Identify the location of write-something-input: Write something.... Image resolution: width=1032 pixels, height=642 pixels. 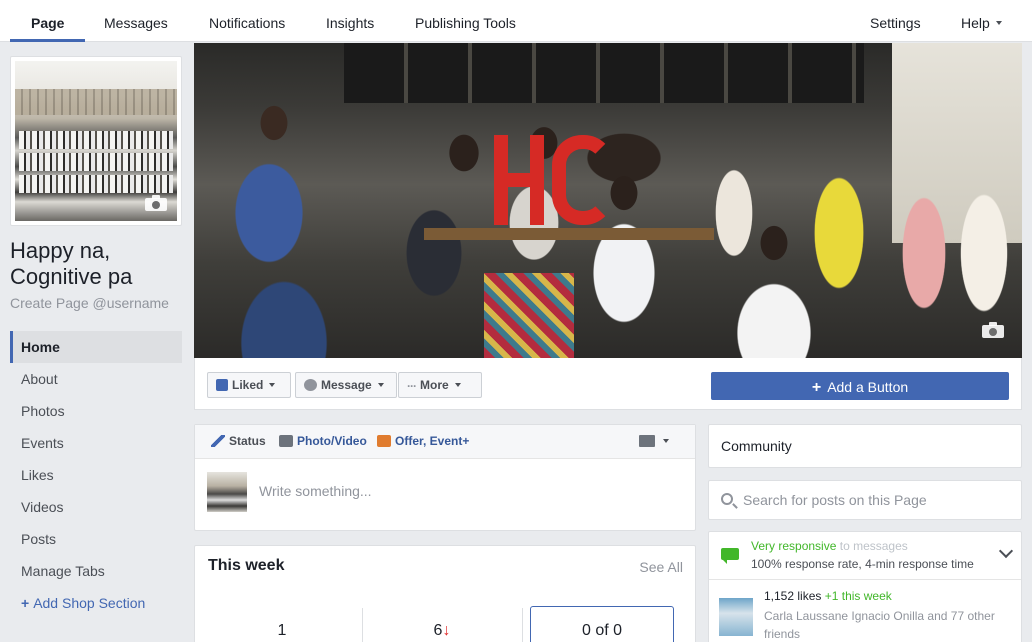
(315, 491).